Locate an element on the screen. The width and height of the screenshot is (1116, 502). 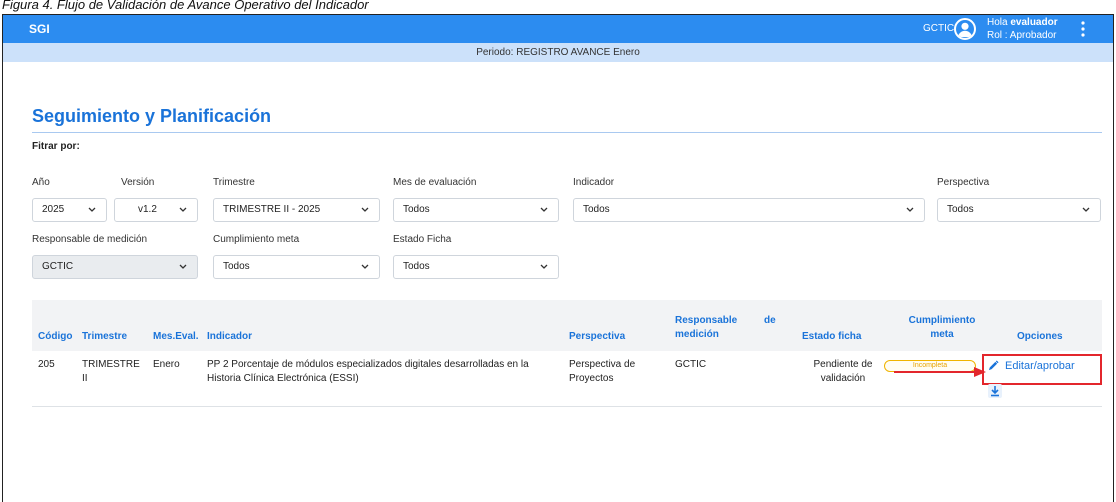
cell-quarter: TRIMESTRE II is located at coordinates (111, 372).